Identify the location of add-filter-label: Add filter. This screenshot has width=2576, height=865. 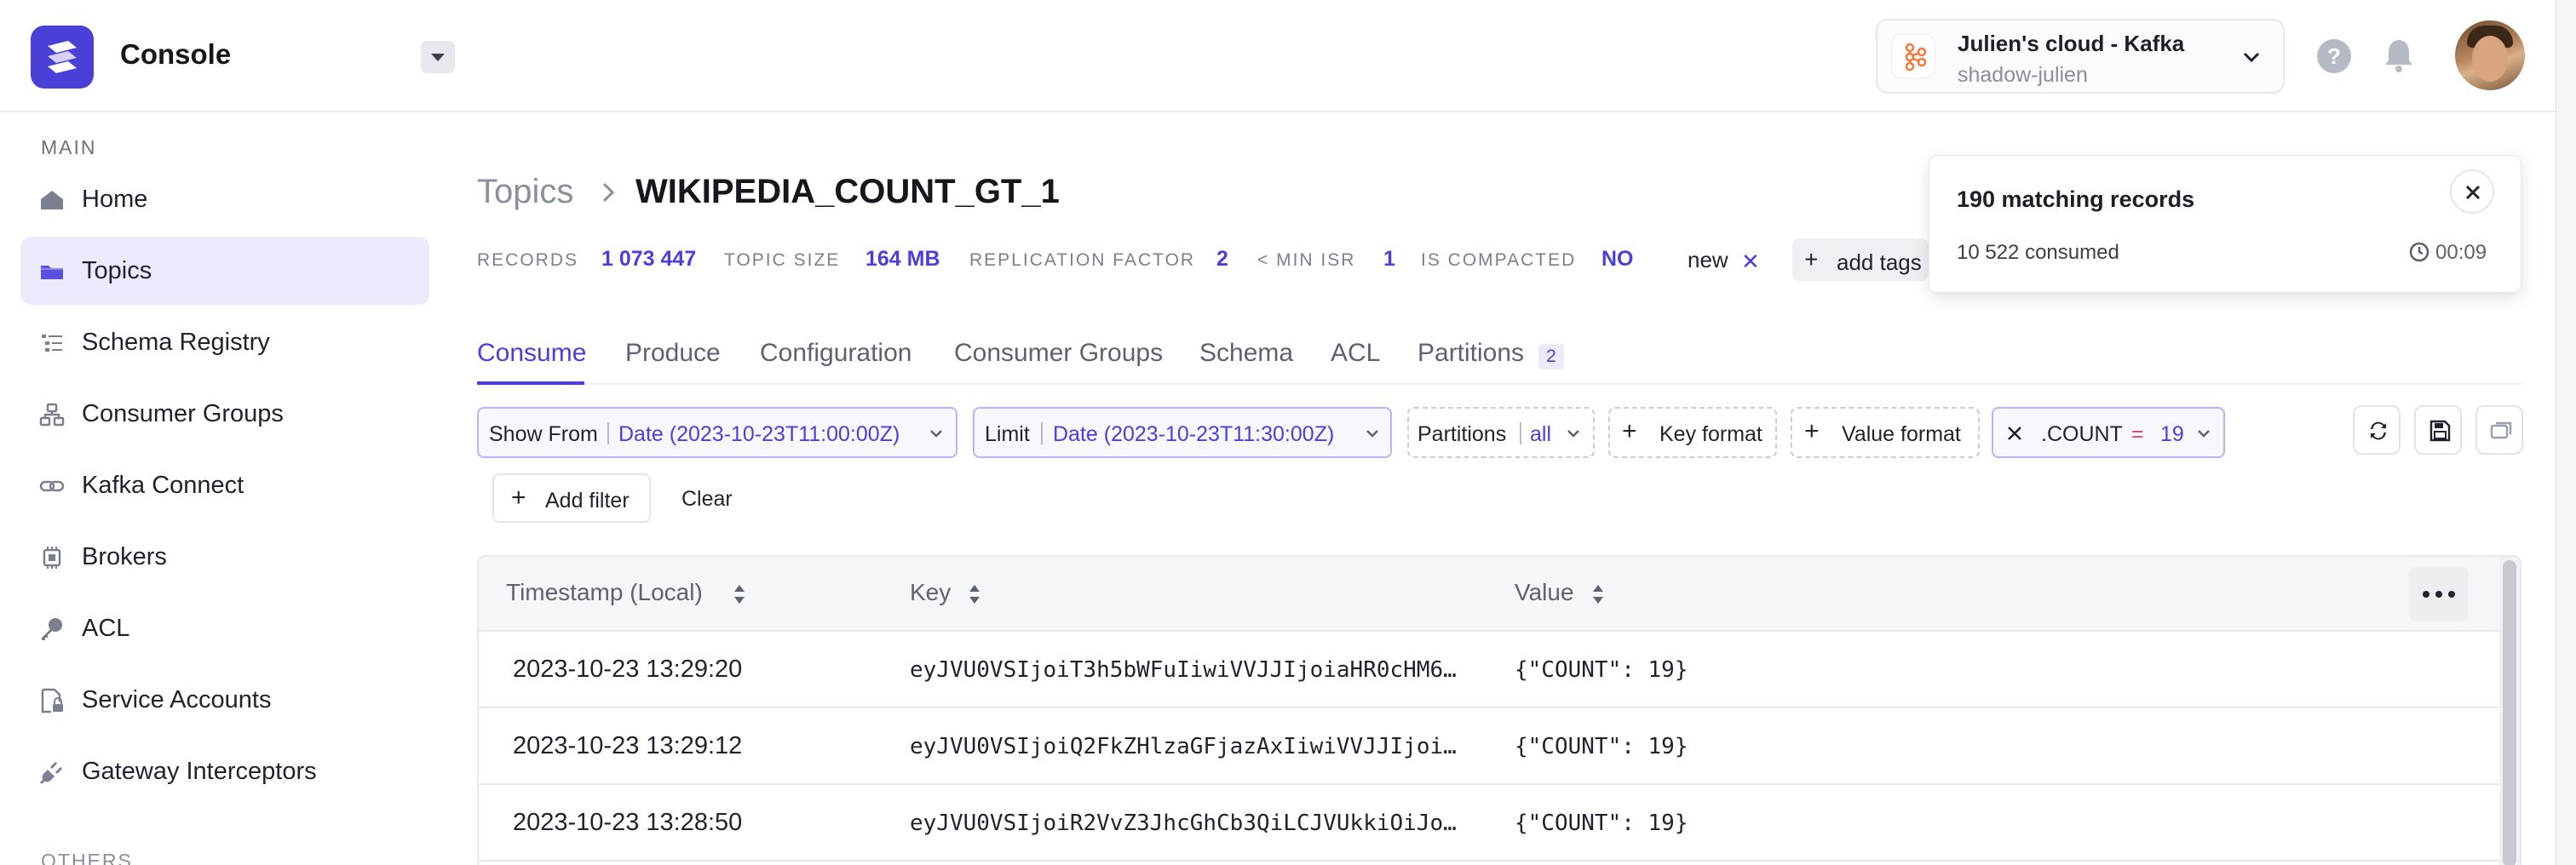
(588, 501).